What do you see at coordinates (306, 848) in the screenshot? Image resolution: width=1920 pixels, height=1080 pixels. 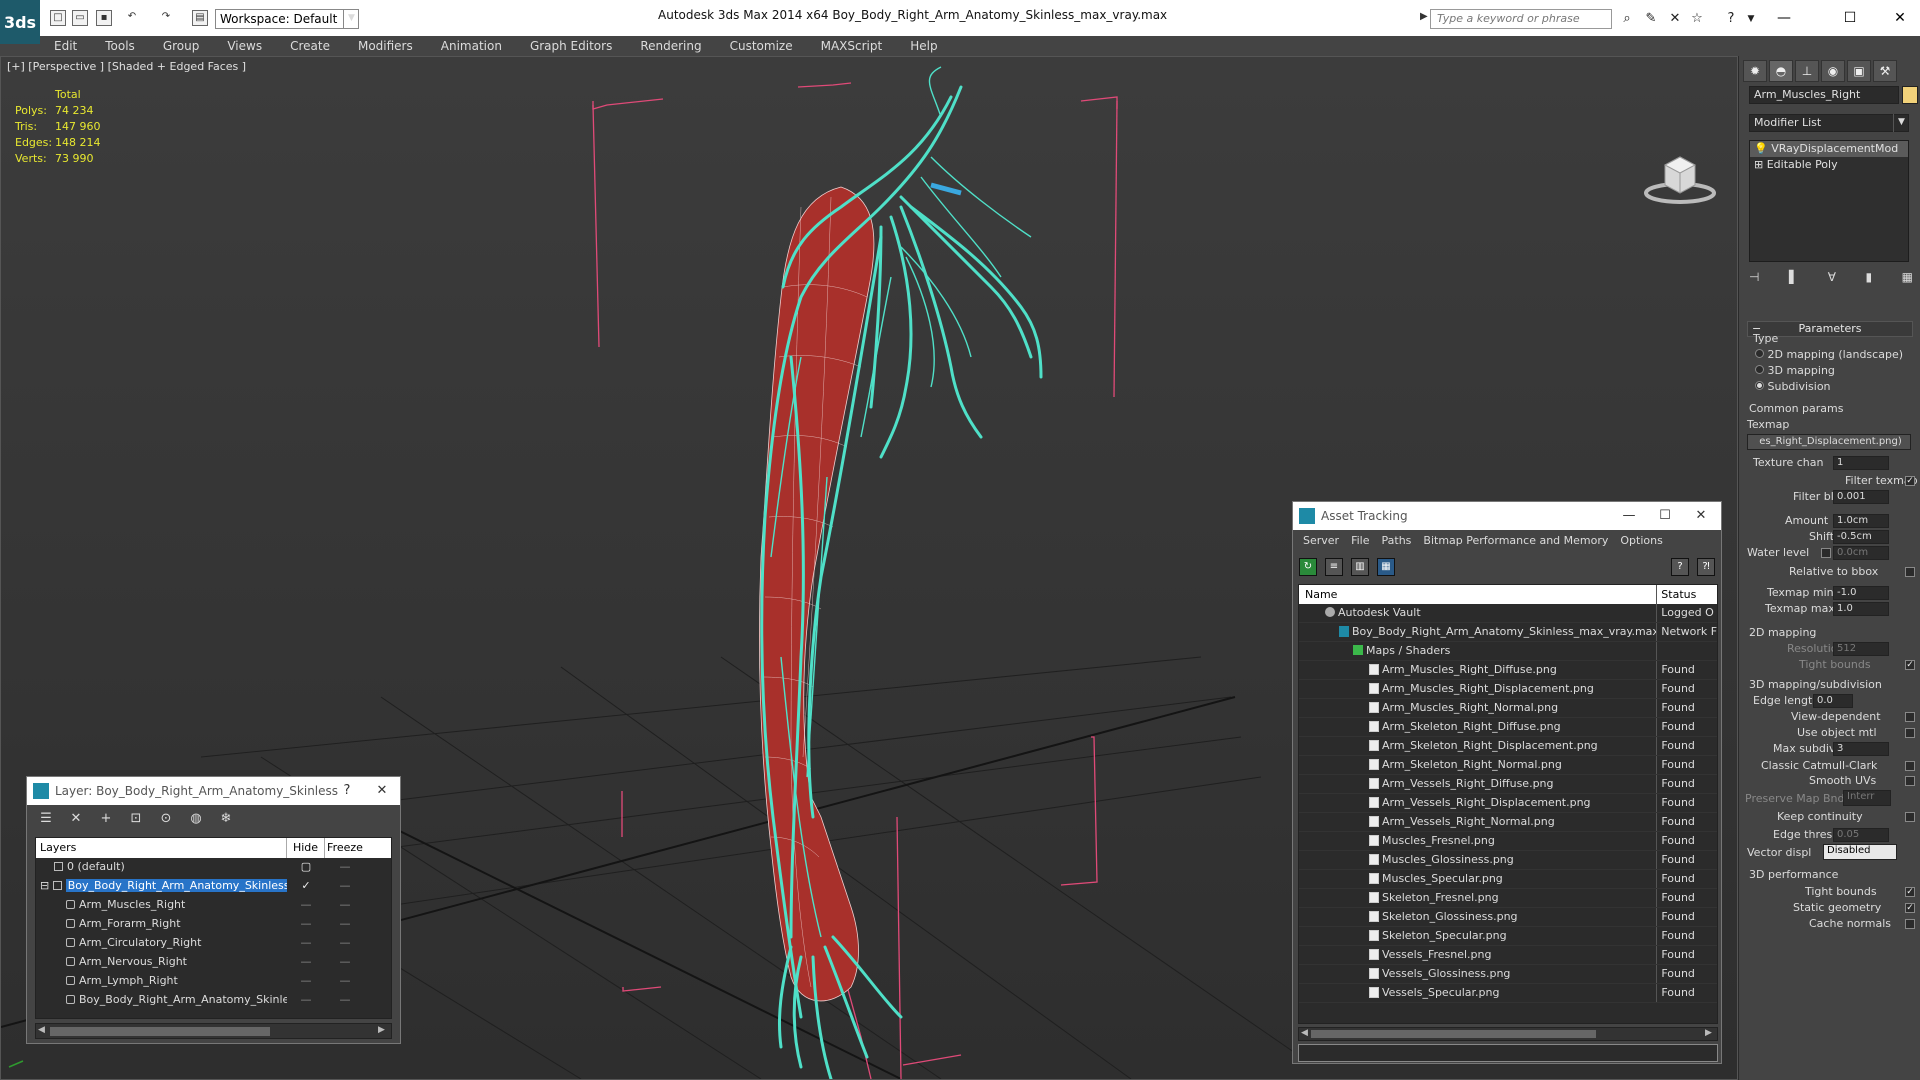 I see `column-header-hide: Hide` at bounding box center [306, 848].